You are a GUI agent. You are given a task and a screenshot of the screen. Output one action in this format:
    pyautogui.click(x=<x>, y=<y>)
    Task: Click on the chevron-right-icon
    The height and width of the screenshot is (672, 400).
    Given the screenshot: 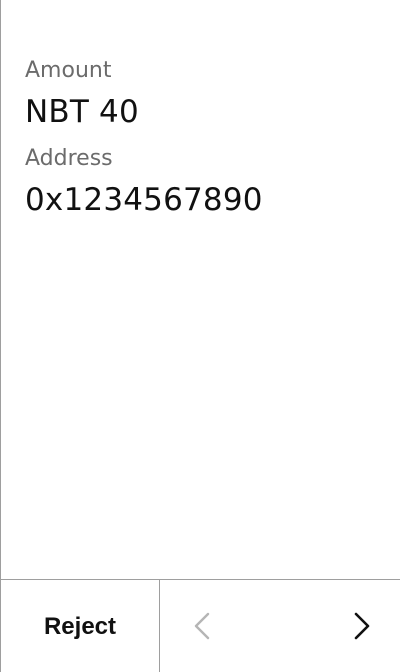 What is the action you would take?
    pyautogui.click(x=362, y=626)
    